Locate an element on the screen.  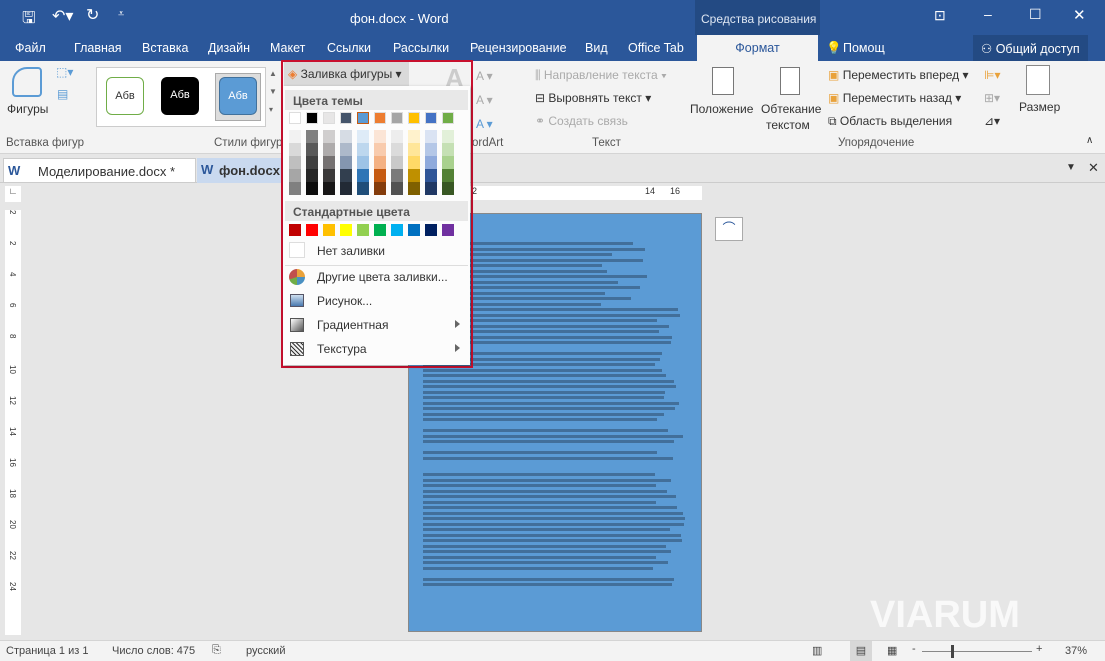
share-button: ⚇ Общий доступ is located at coordinates (1030, 48).